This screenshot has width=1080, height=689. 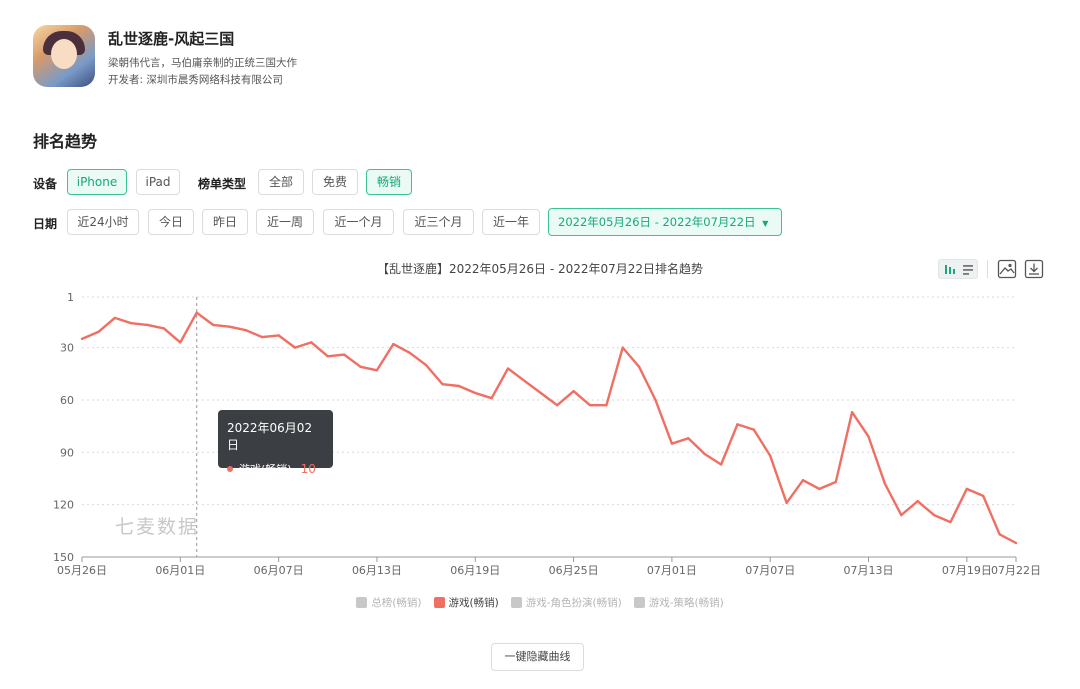 I want to click on chart-tooltip: 2022年06月02日 游戏(畅销) 10, so click(x=275, y=443).